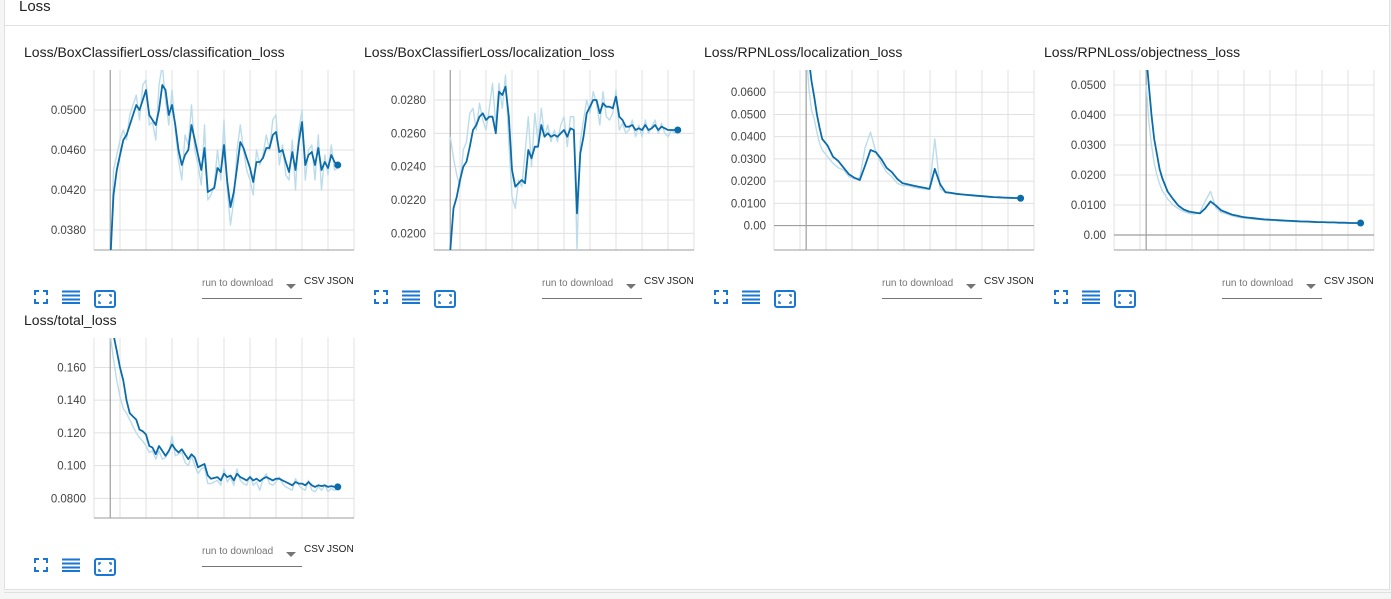 Image resolution: width=1391 pixels, height=599 pixels. I want to click on y-tick-label: 0.120, so click(71, 434).